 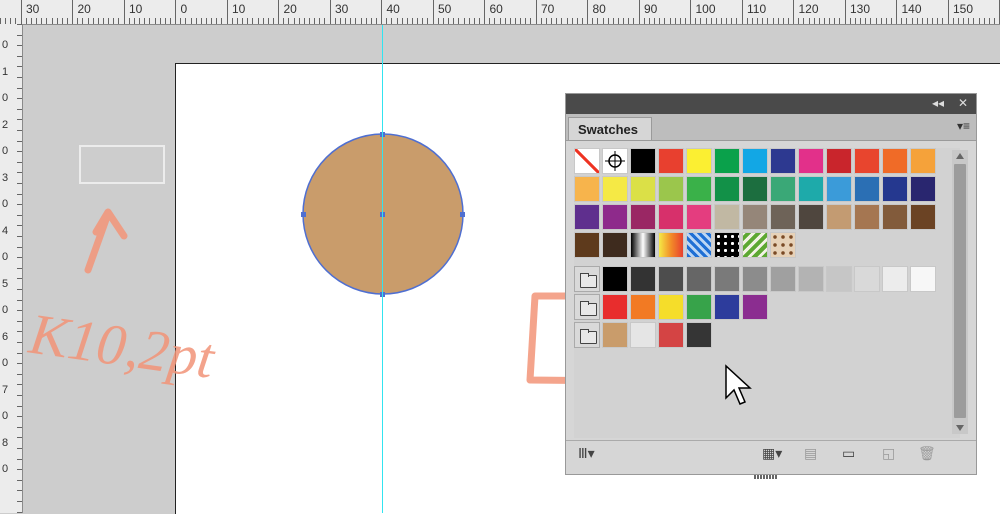 I want to click on scroll-thumb, so click(x=960, y=291).